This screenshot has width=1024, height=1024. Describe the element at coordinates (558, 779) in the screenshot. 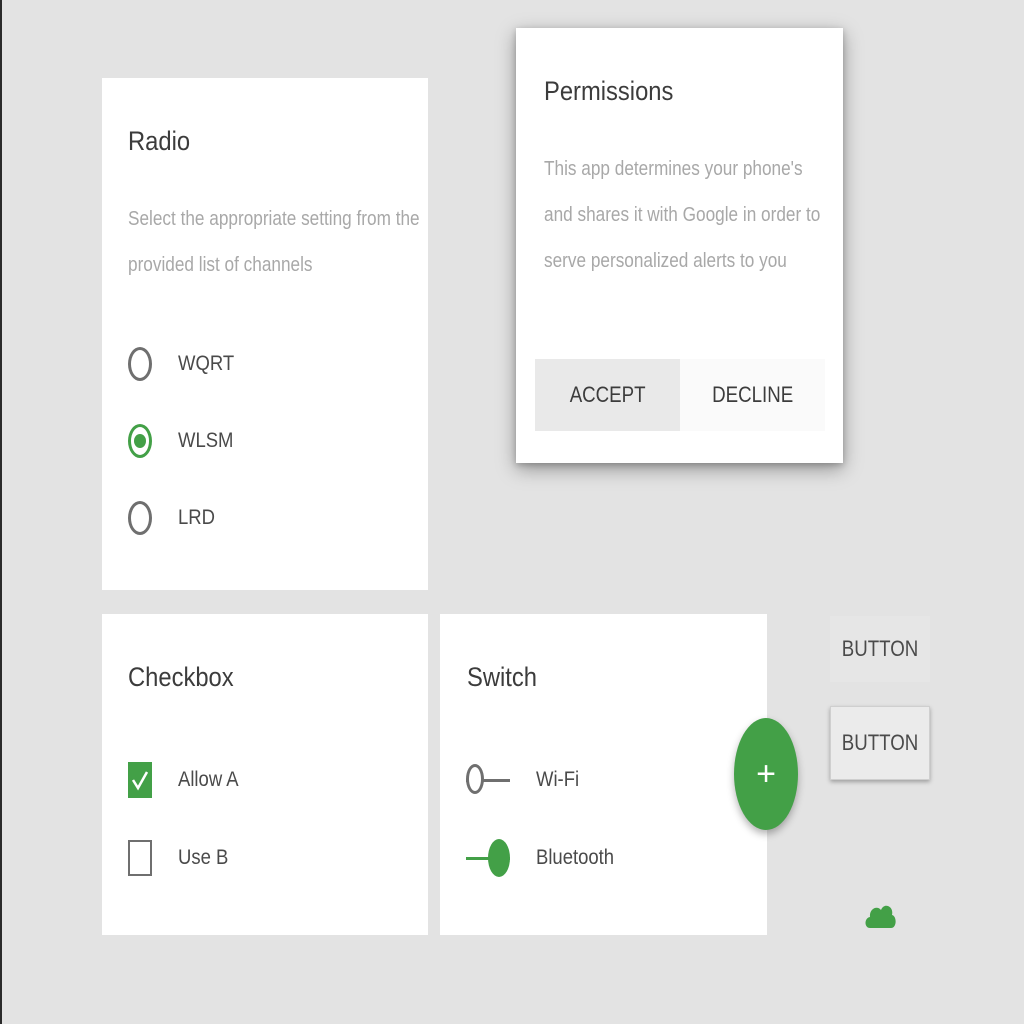

I see `switch-label: Wi-Fi` at that location.